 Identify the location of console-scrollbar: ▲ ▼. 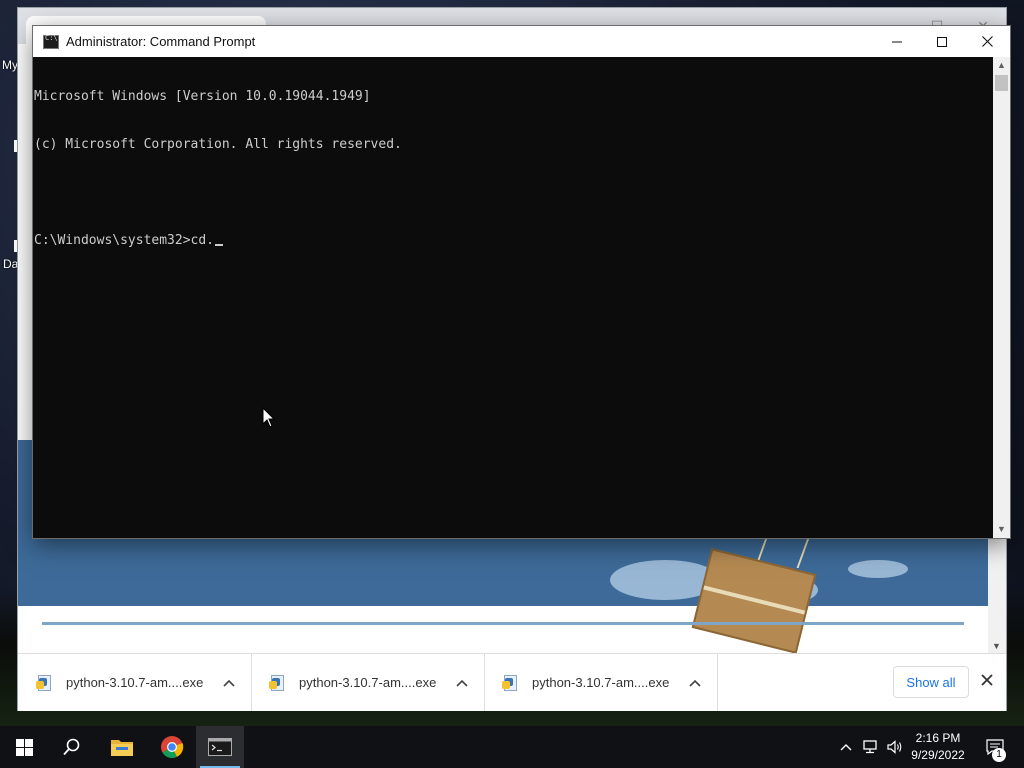
(1001, 297).